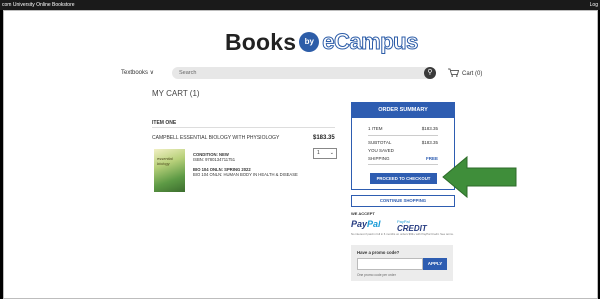 This screenshot has width=600, height=299. I want to click on summary-shipping-value: FREE, so click(431, 158).